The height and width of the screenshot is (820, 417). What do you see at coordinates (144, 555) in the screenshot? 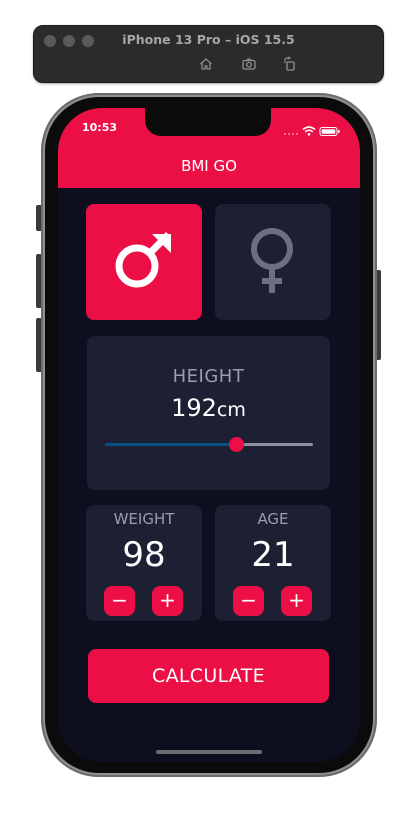
I see `weight-value: 98` at bounding box center [144, 555].